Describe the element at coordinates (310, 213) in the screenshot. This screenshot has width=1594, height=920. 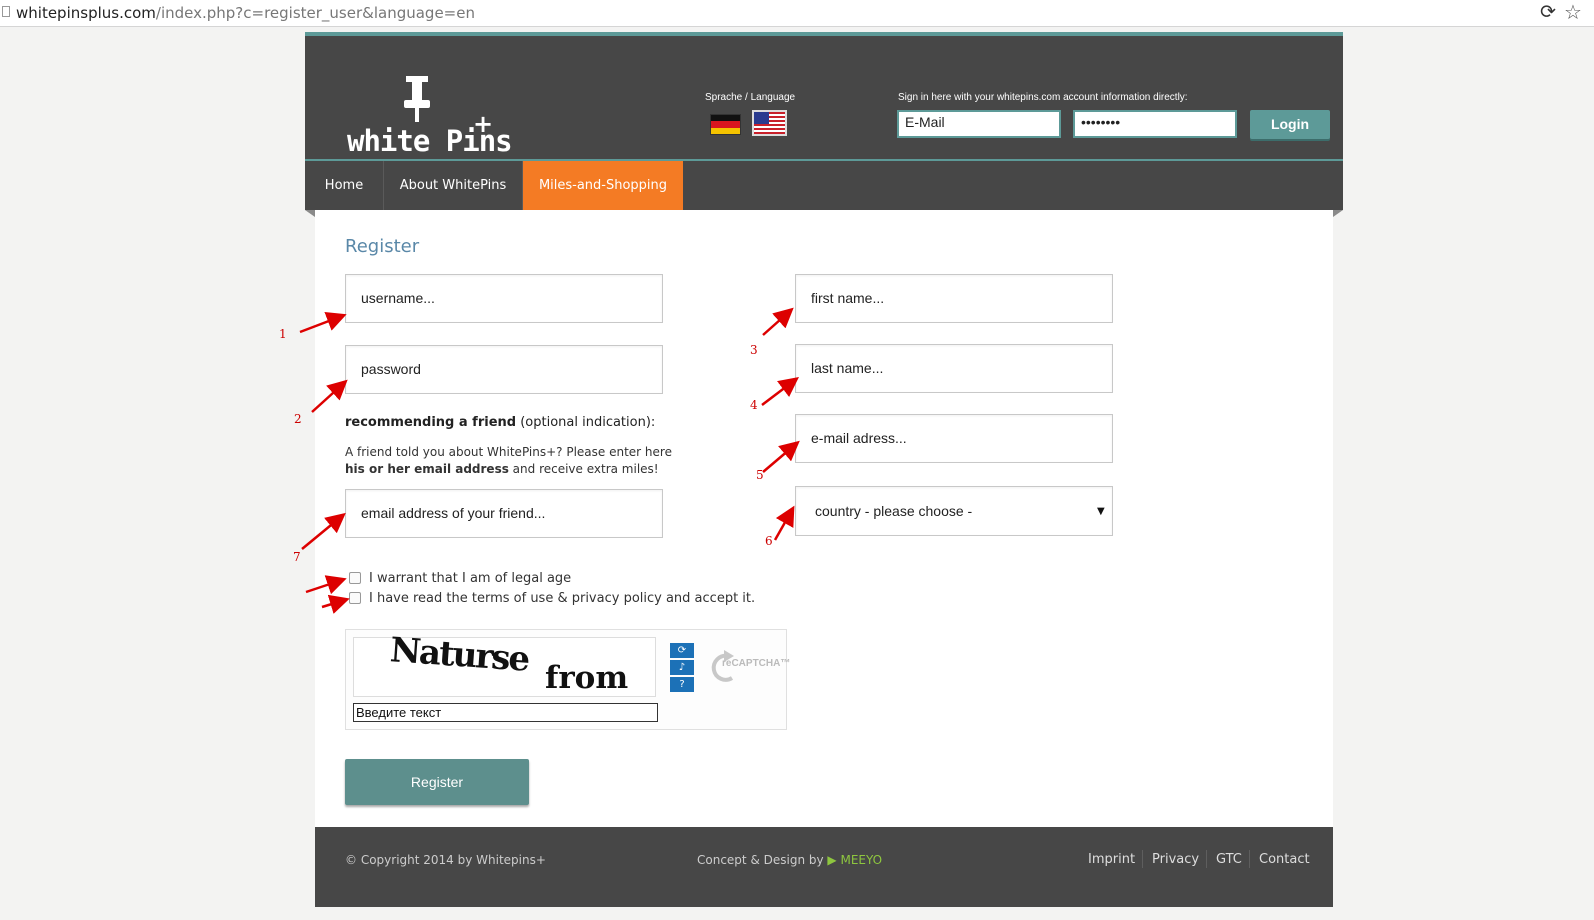
I see `ribbon-corner-left` at that location.